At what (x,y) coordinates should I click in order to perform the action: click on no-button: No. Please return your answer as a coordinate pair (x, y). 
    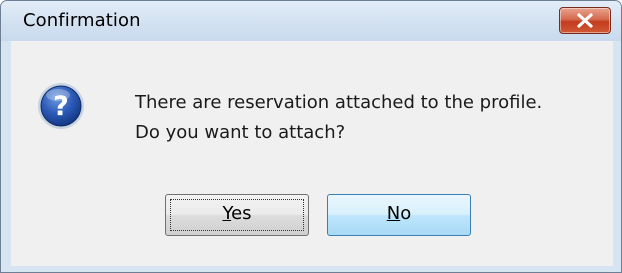
    Looking at the image, I should click on (399, 215).